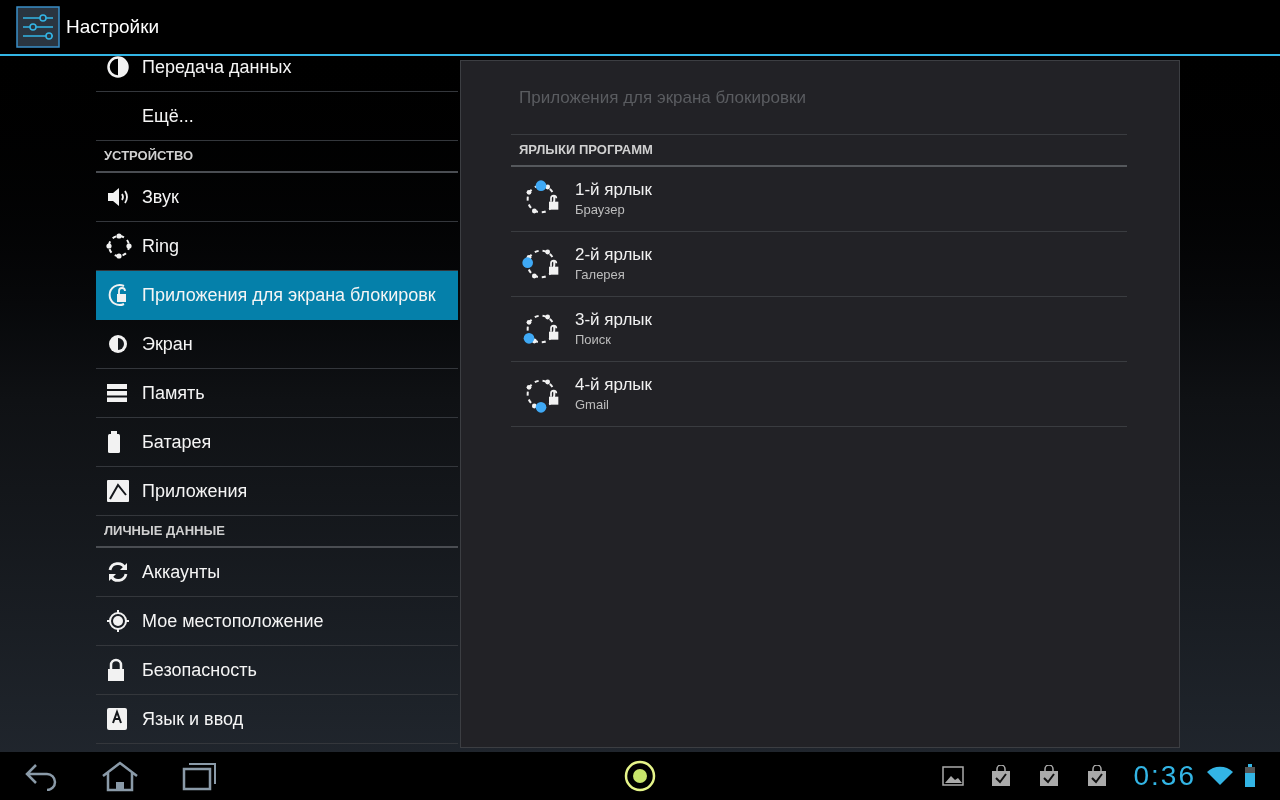 The width and height of the screenshot is (1280, 800). I want to click on shortcut-item: 2-й ярлык Галерея, so click(819, 264).